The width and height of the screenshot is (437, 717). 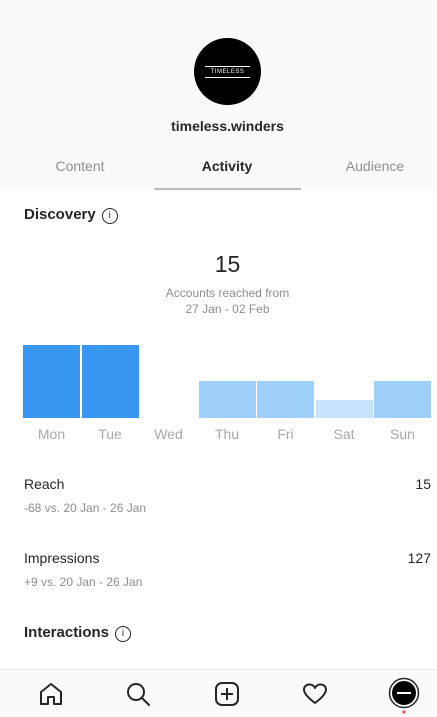 I want to click on chart-day-label: Sun, so click(x=402, y=434).